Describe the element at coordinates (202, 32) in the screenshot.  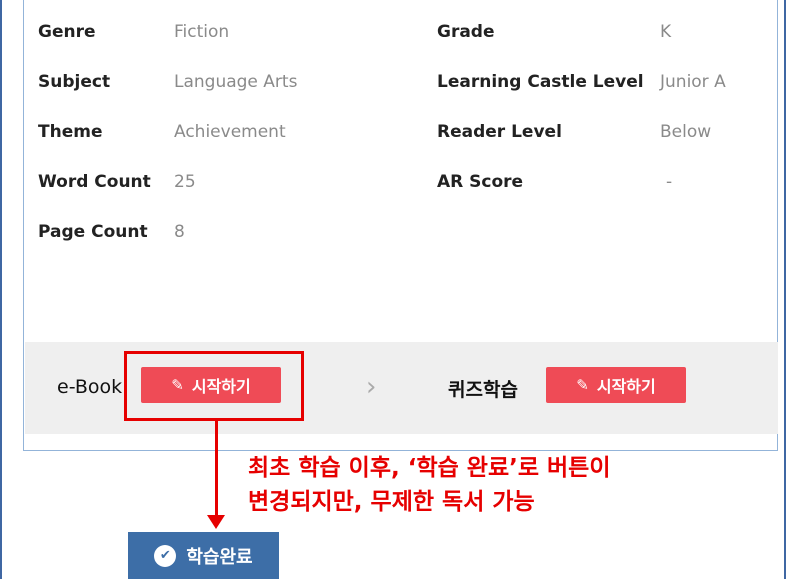
I see `info-value: Fiction` at that location.